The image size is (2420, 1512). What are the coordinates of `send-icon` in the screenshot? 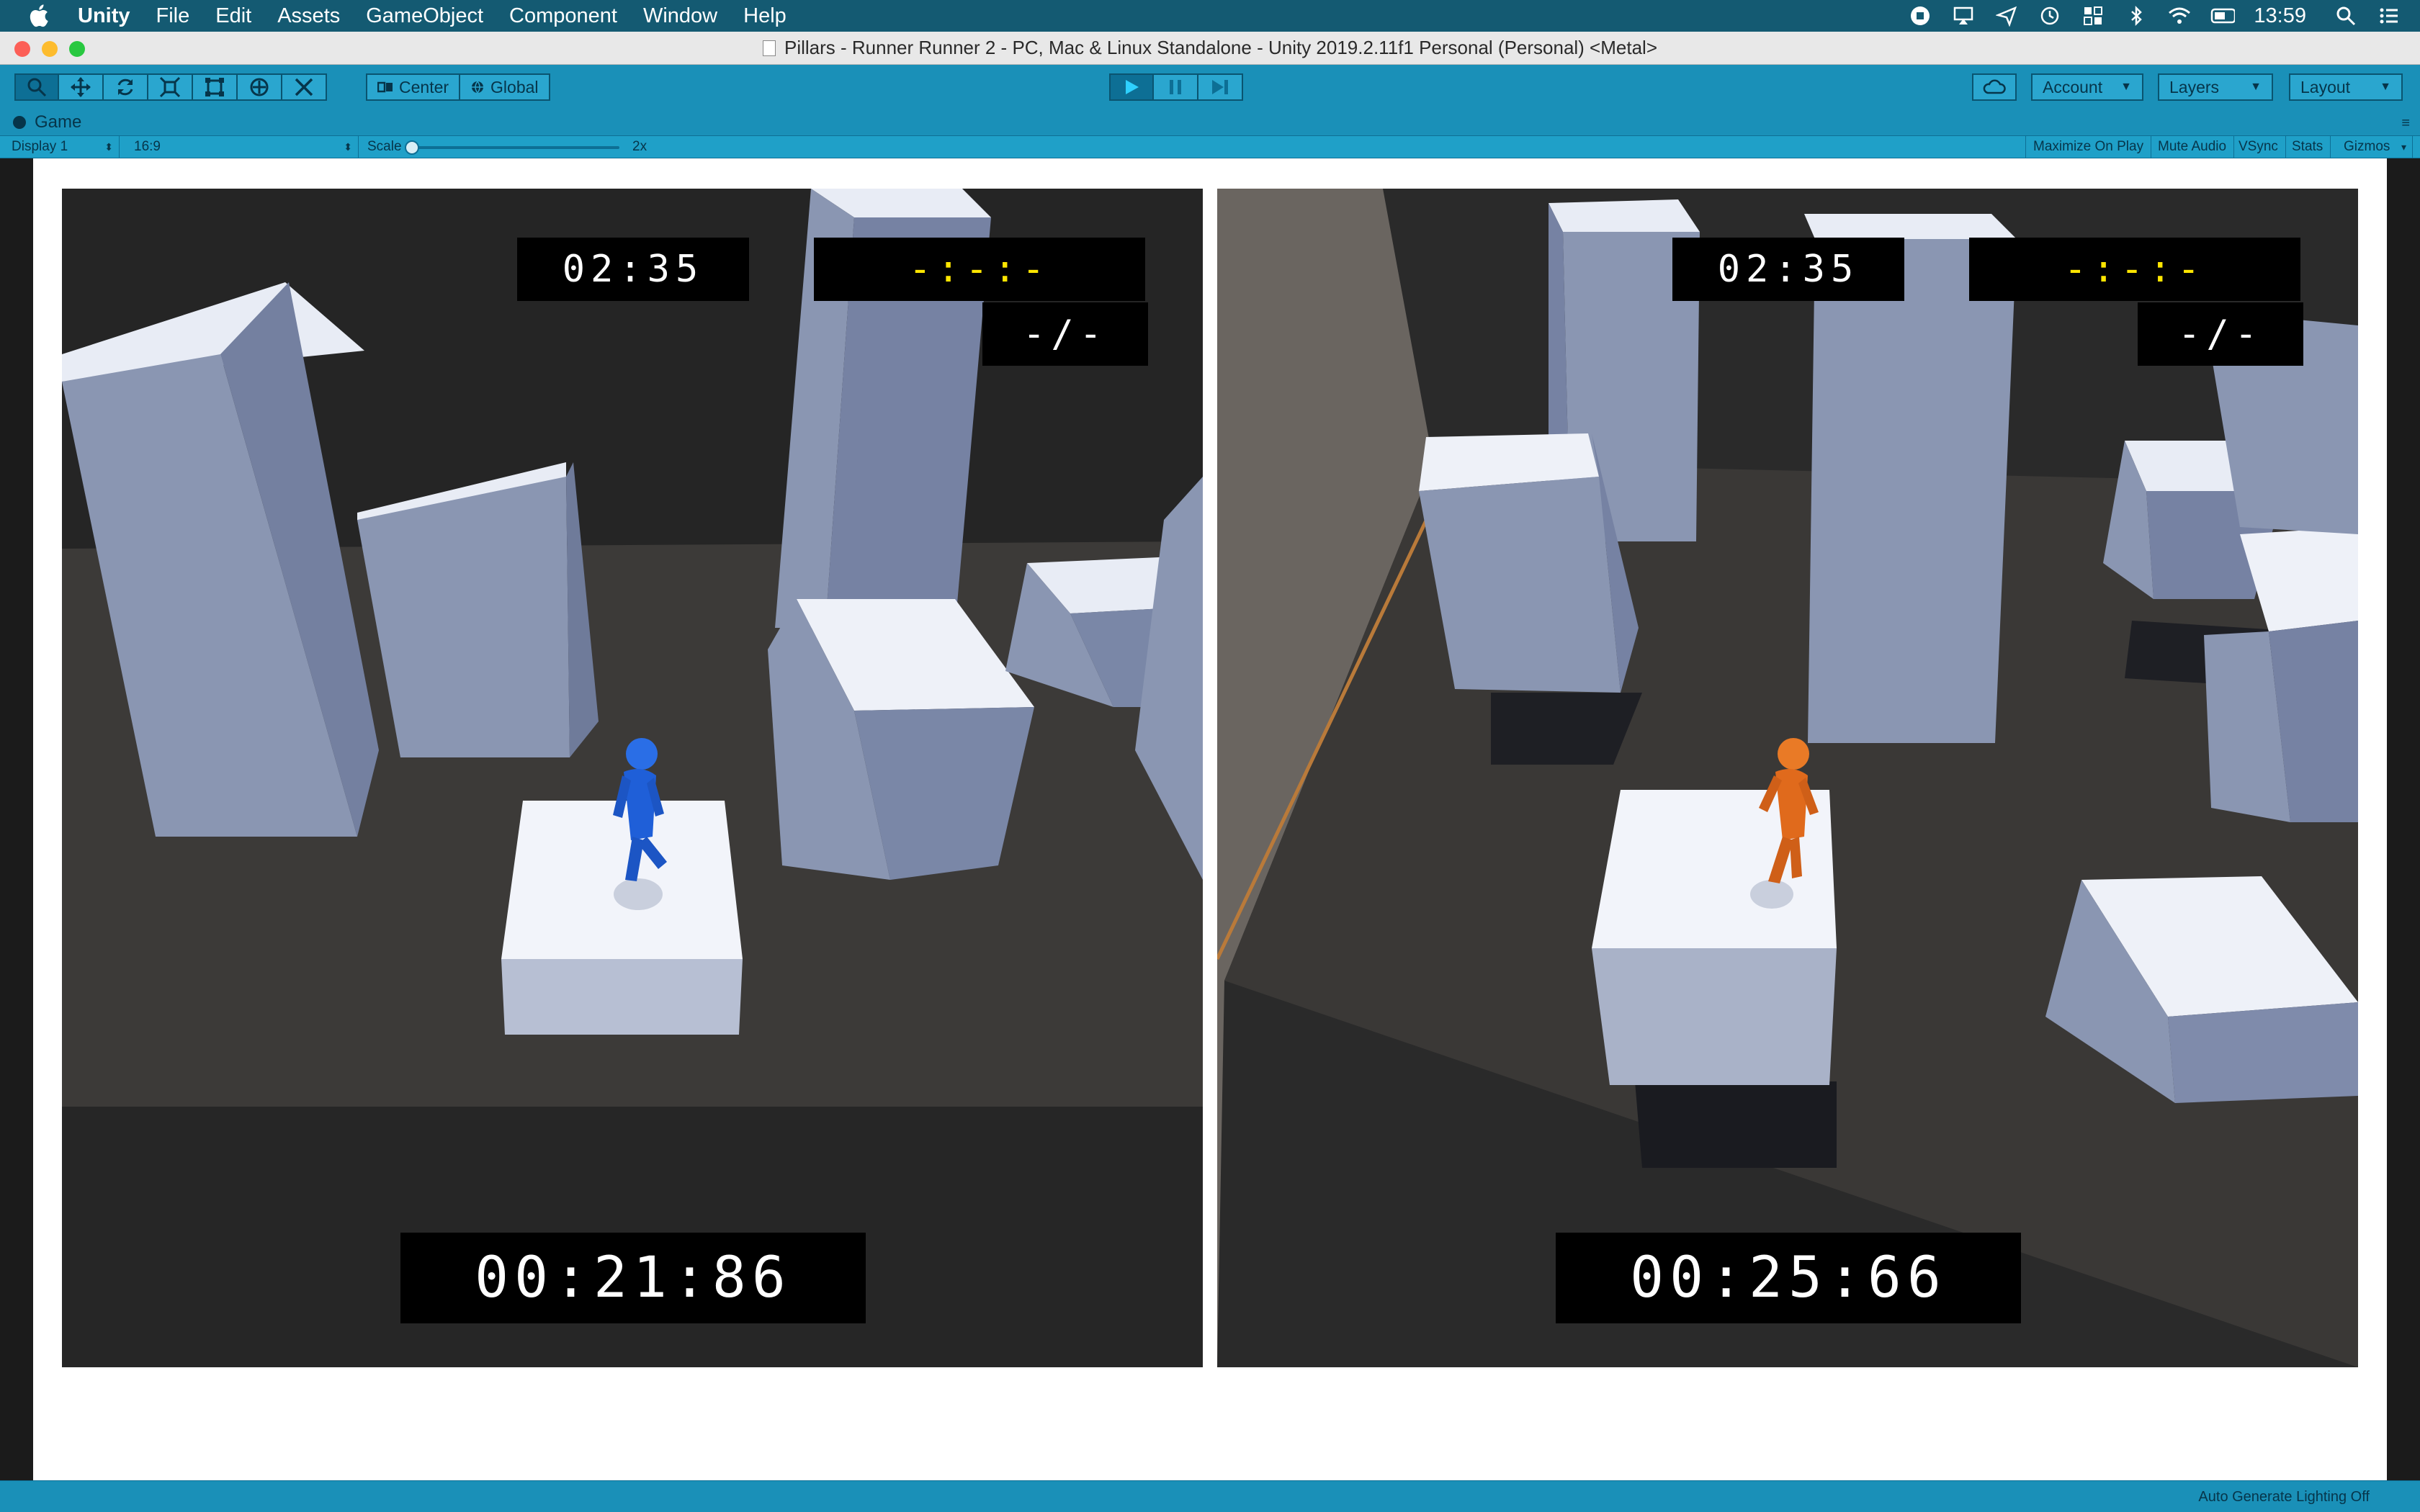 It's located at (2006, 16).